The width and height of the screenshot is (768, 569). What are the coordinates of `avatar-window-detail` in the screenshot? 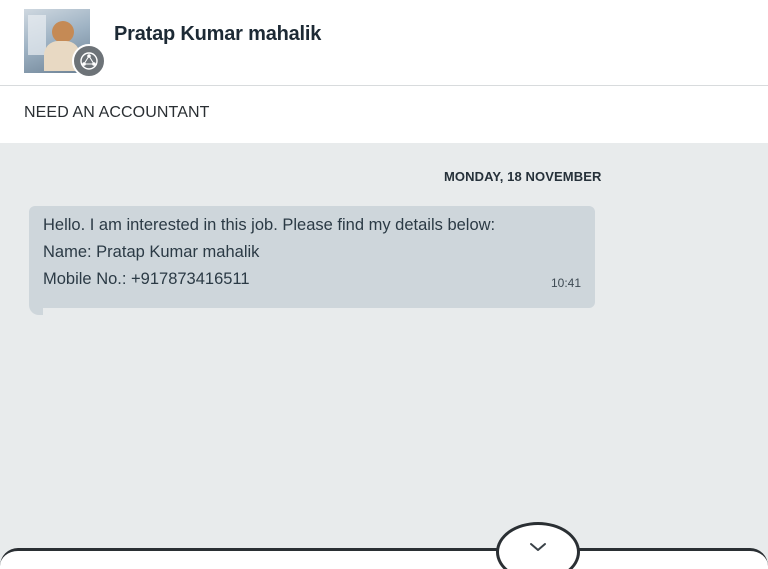 It's located at (37, 35).